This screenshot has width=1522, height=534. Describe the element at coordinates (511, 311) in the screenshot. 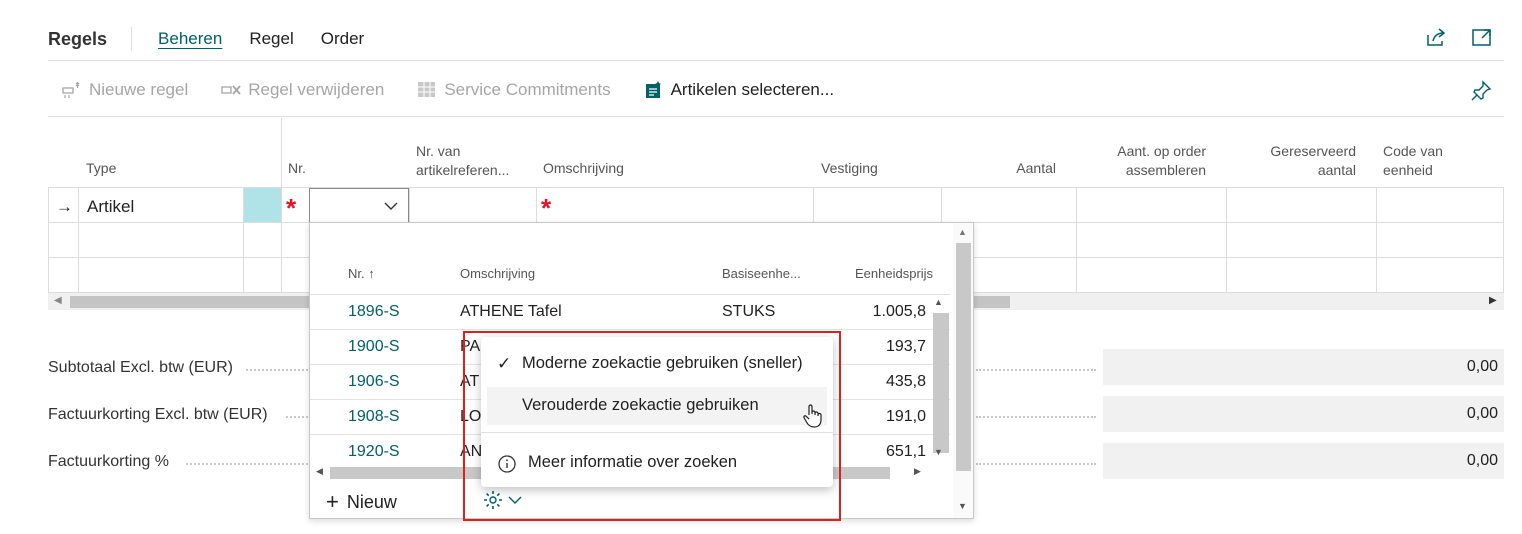

I see `lookup-item-description: ATHENE Tafel` at that location.